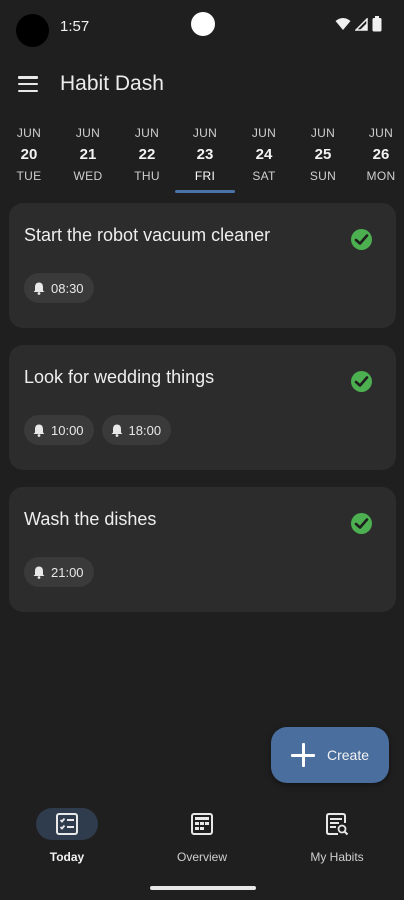 This screenshot has width=404, height=900. I want to click on calendar-grid-icon, so click(202, 824).